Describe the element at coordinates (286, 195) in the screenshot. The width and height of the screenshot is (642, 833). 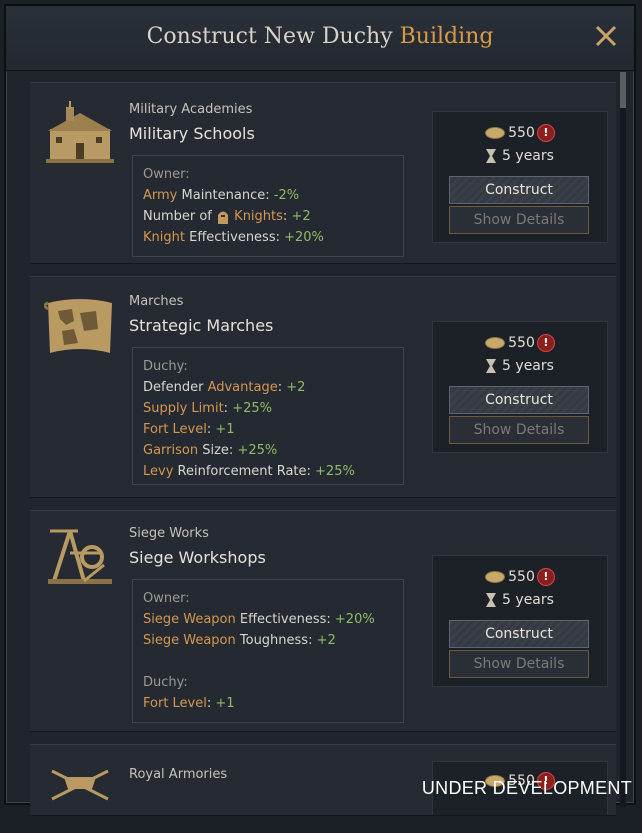
I see `effect-value: -2%` at that location.